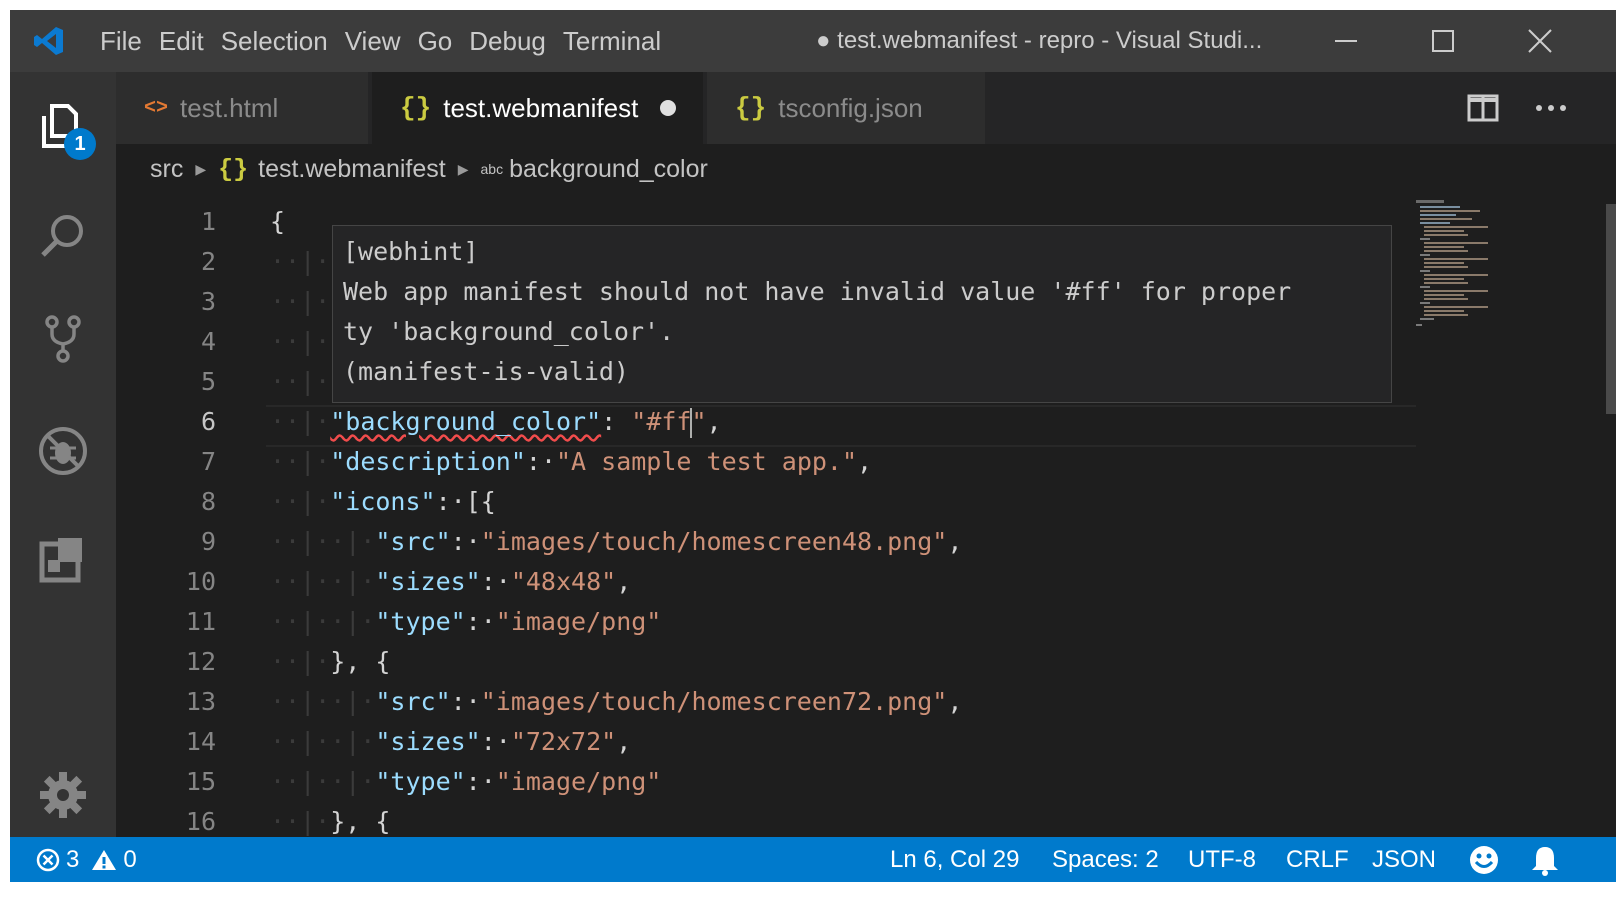  Describe the element at coordinates (300, 381) in the screenshot. I see `code-line-5: ··|·` at that location.